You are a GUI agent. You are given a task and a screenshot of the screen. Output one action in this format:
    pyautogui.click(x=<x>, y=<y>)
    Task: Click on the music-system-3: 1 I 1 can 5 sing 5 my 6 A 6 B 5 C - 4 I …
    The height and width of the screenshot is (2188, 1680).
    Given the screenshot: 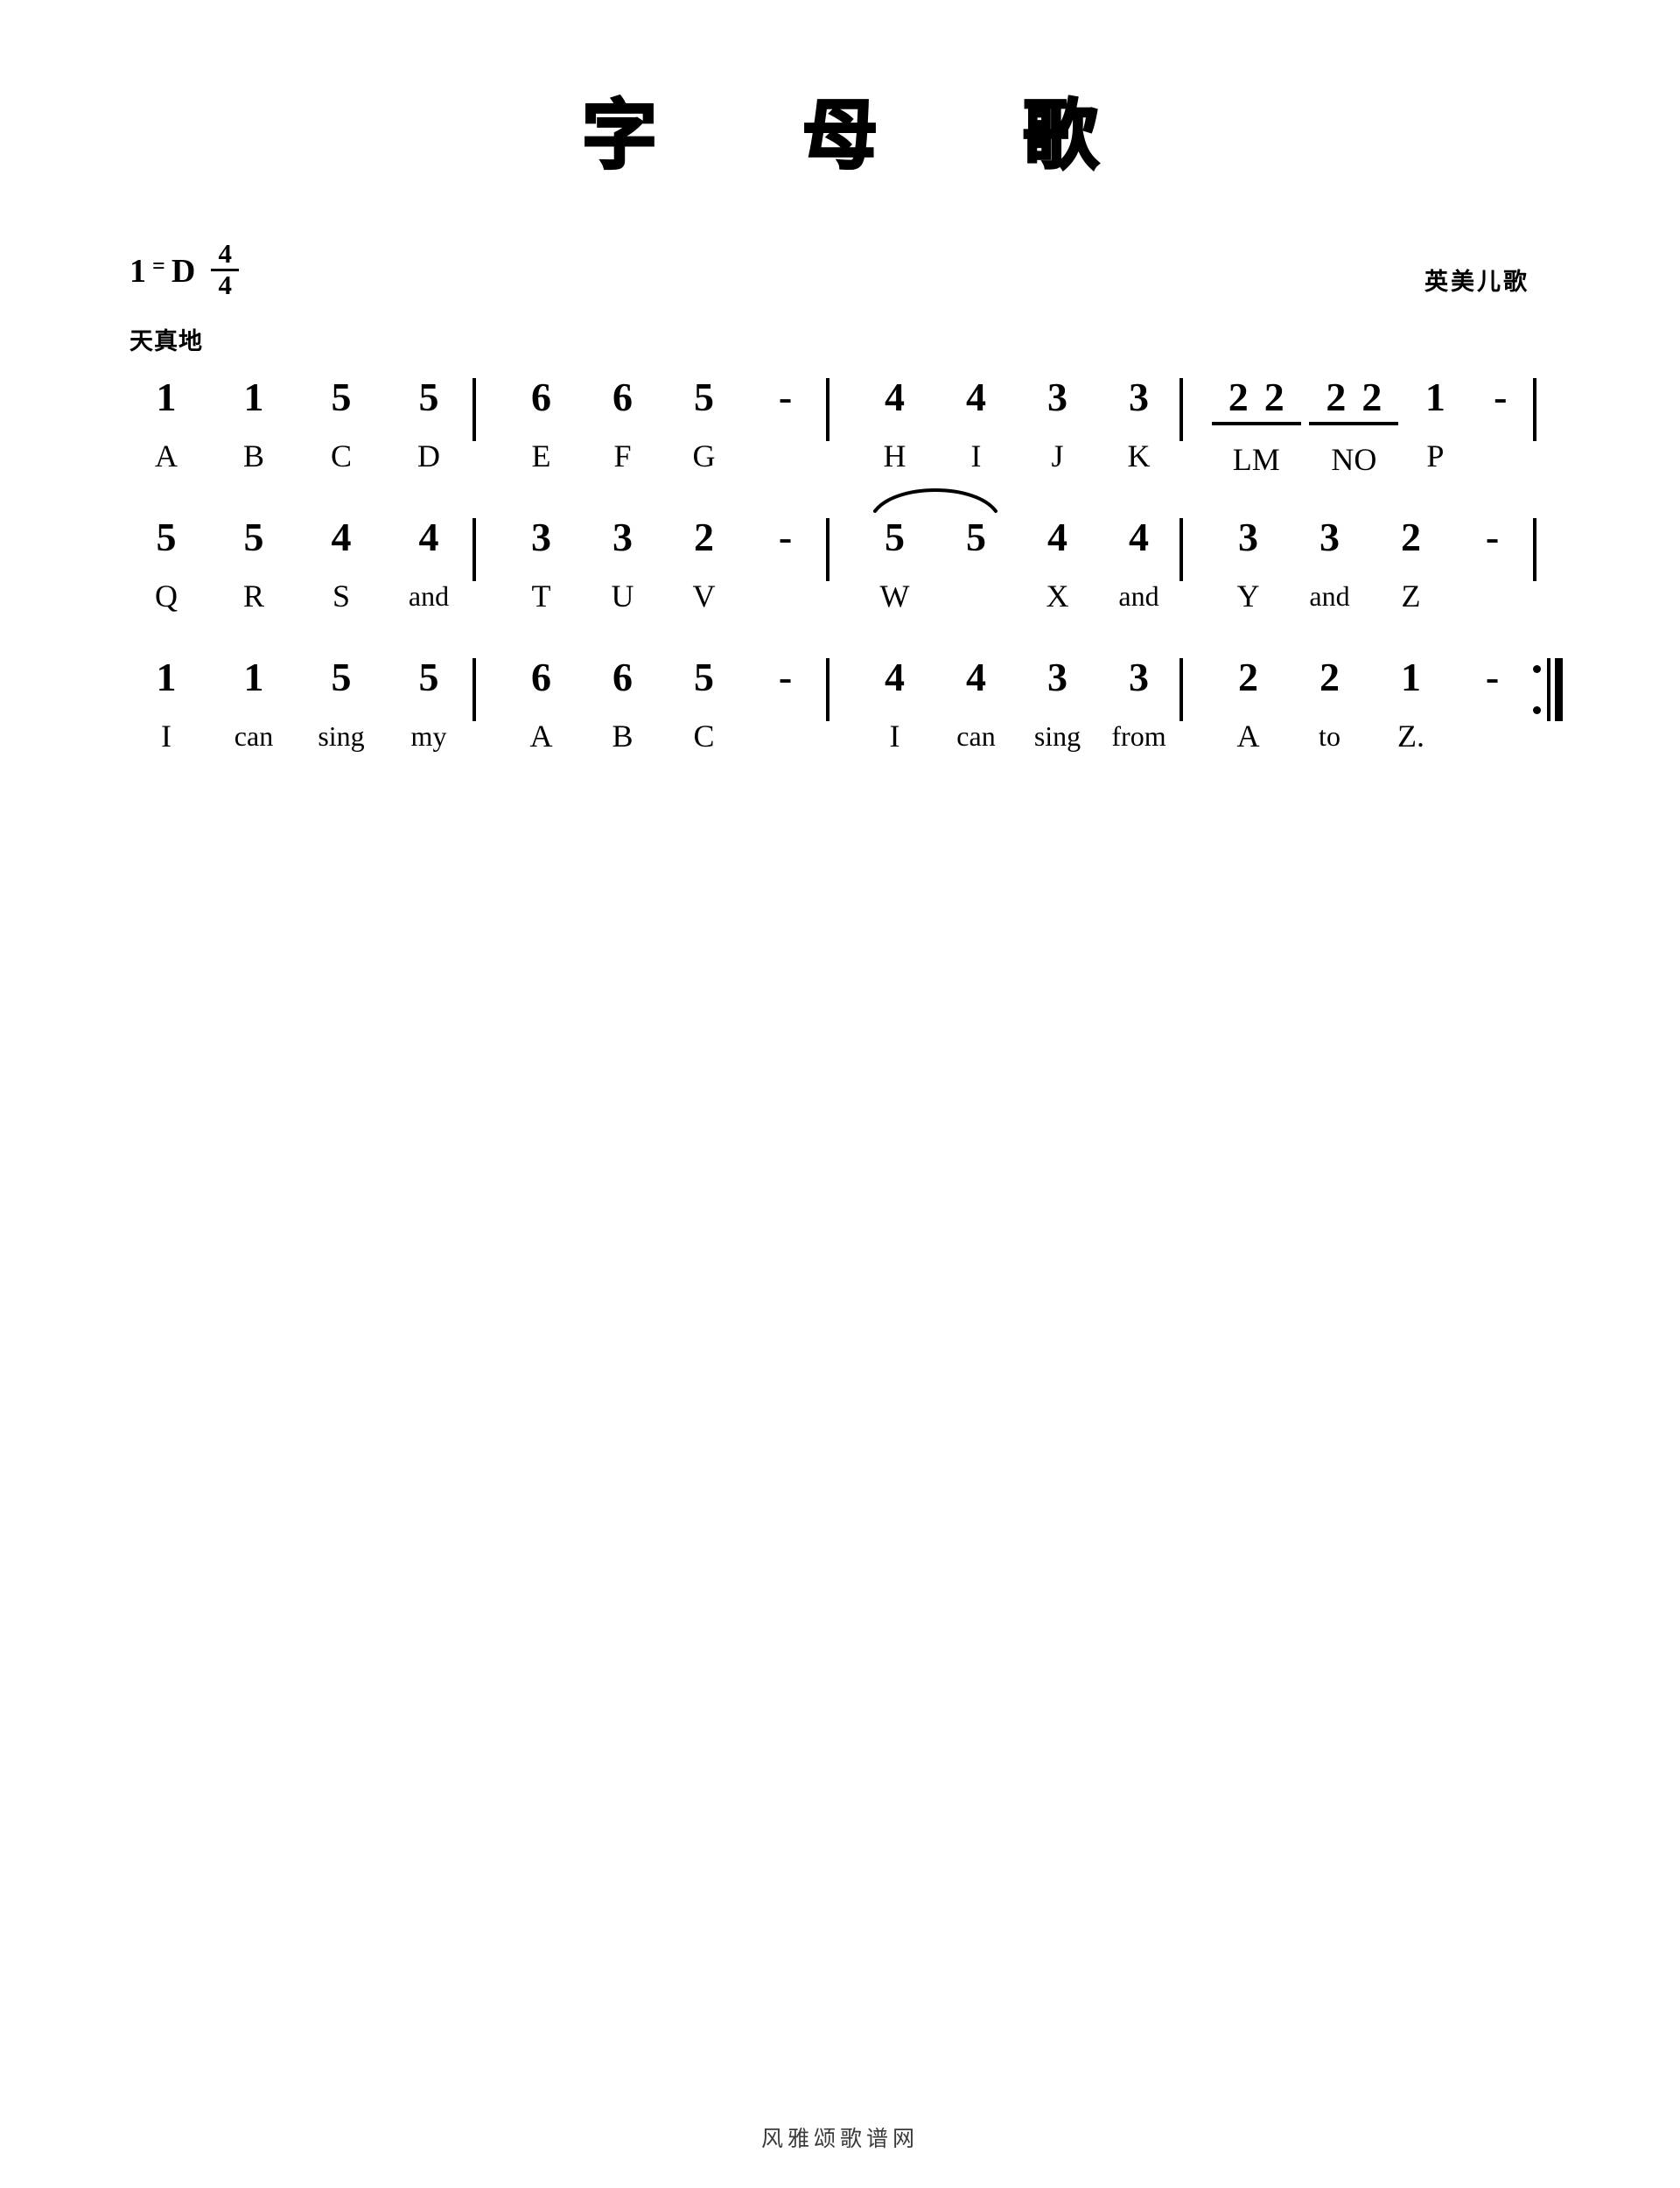 What is the action you would take?
    pyautogui.click(x=844, y=722)
    